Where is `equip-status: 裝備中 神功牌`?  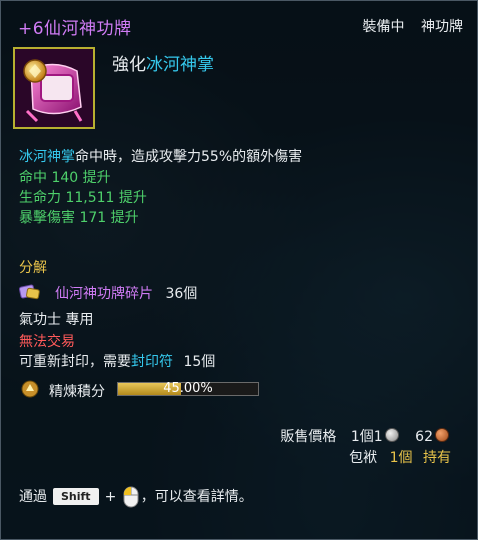
equip-status: 裝備中 神功牌 is located at coordinates (407, 26).